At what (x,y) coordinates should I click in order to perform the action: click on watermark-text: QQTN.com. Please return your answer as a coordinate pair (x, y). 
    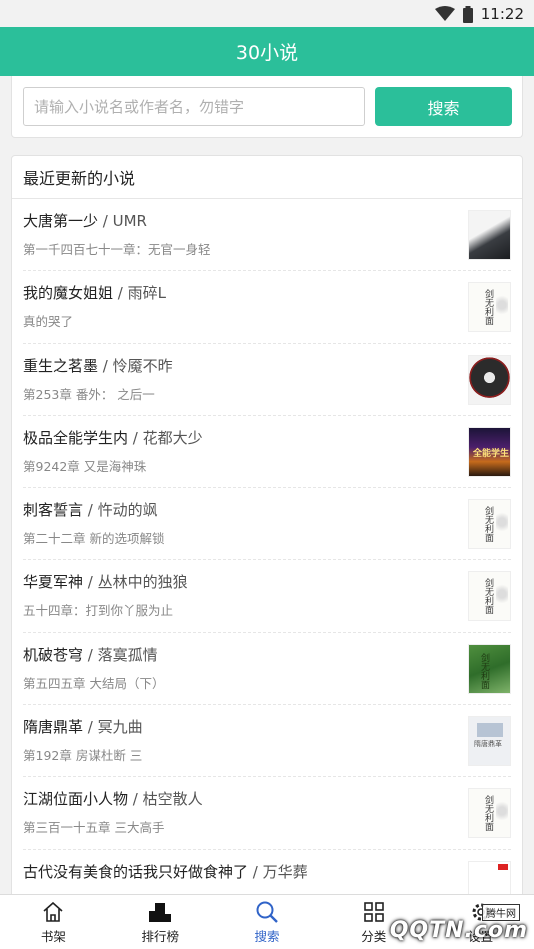
    Looking at the image, I should click on (458, 930).